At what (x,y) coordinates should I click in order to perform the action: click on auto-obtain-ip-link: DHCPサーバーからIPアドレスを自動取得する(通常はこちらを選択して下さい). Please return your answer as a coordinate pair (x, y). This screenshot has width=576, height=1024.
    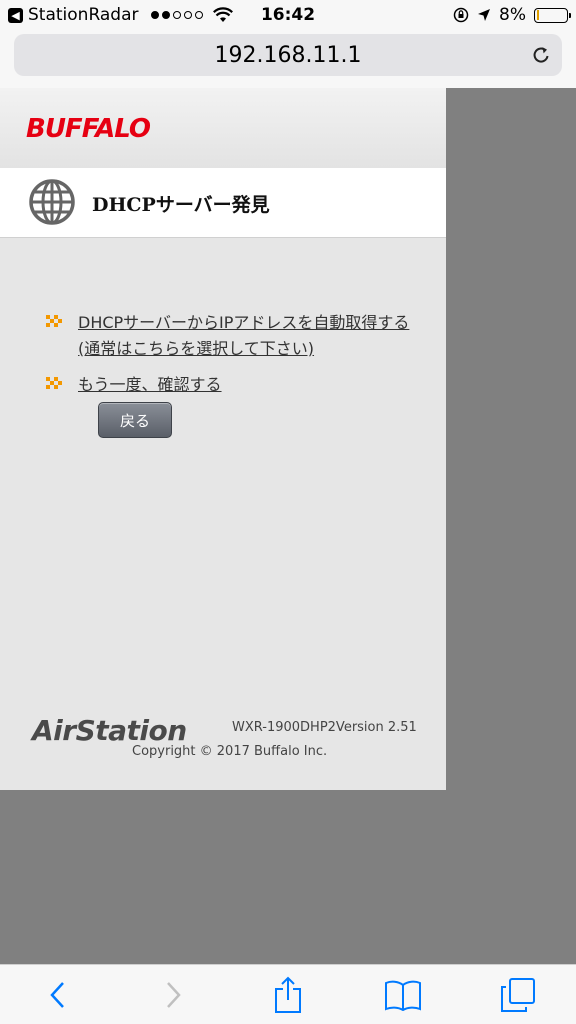
    Looking at the image, I should click on (247, 336).